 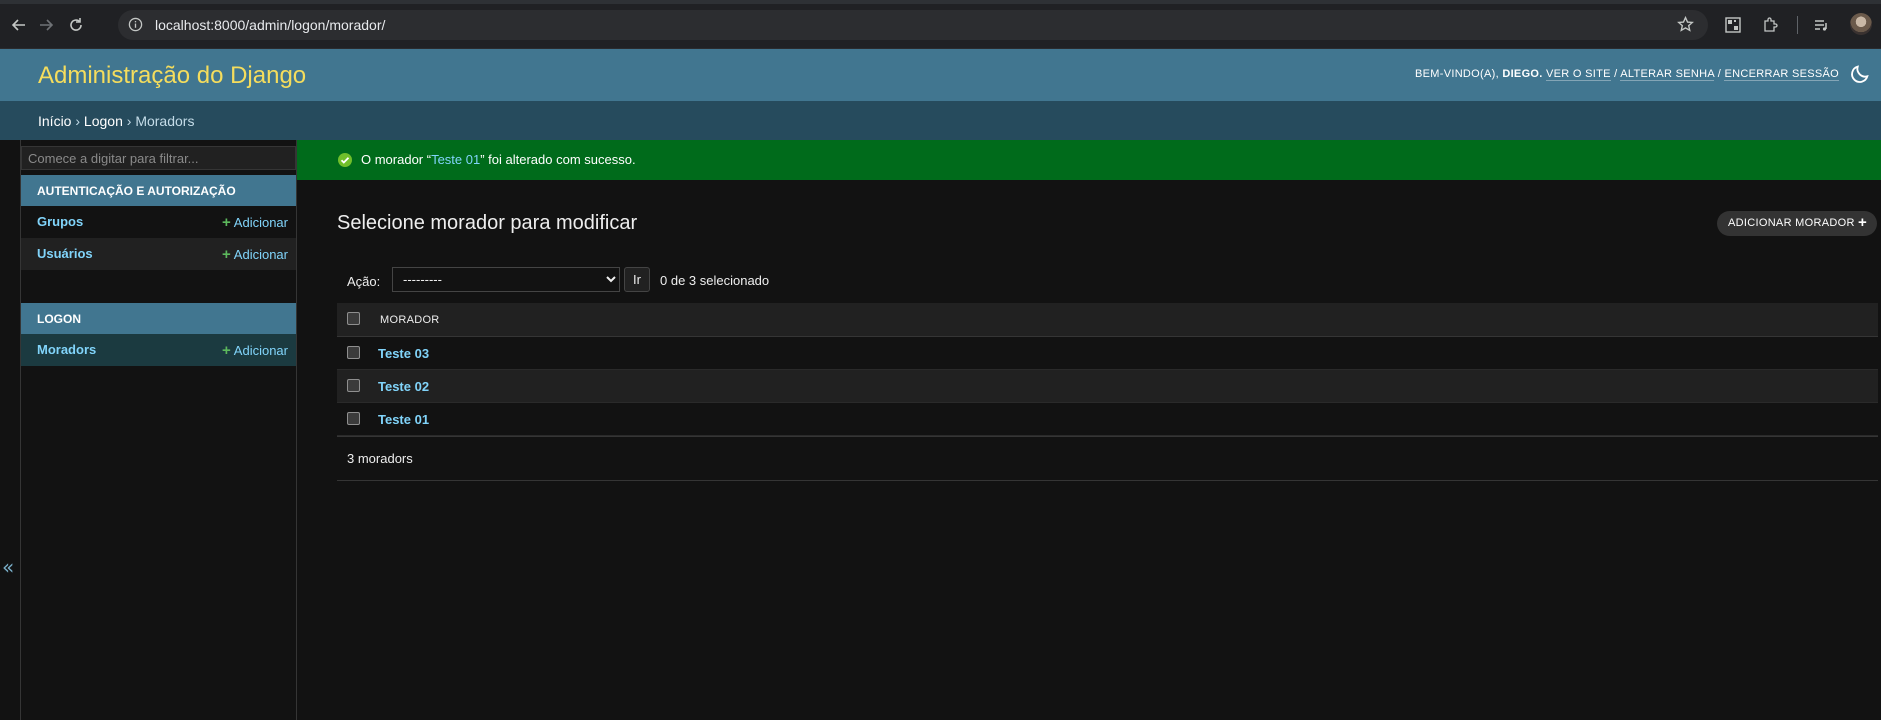 What do you see at coordinates (8, 567) in the screenshot?
I see `sidebar-collapse-button: «` at bounding box center [8, 567].